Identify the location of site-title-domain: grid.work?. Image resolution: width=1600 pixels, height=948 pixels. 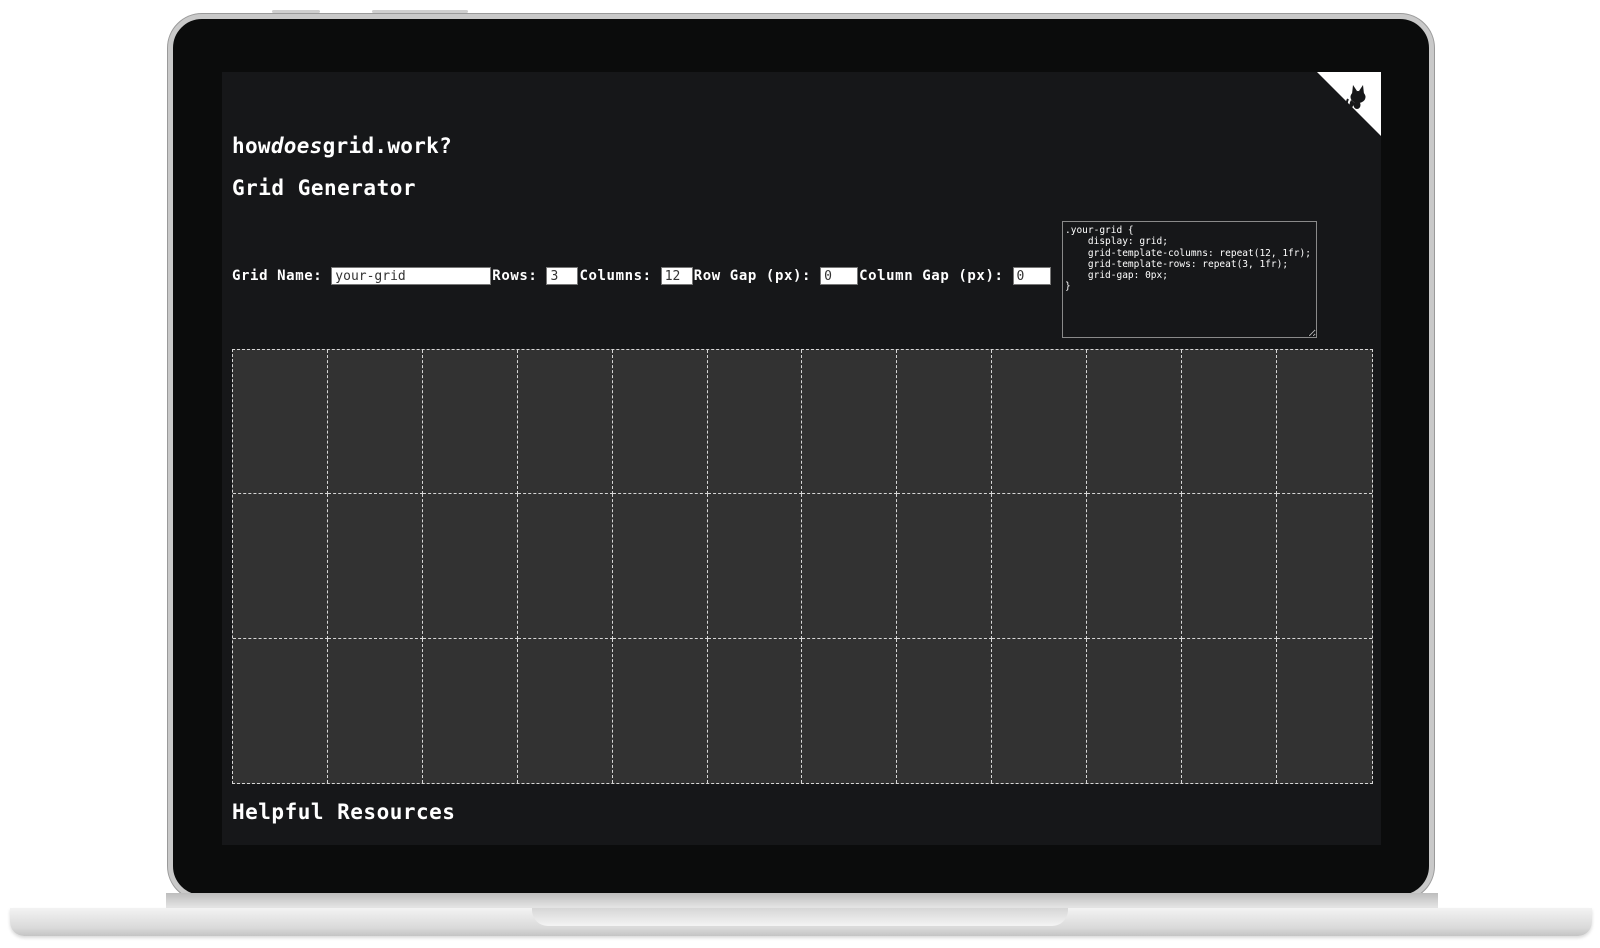
(387, 146).